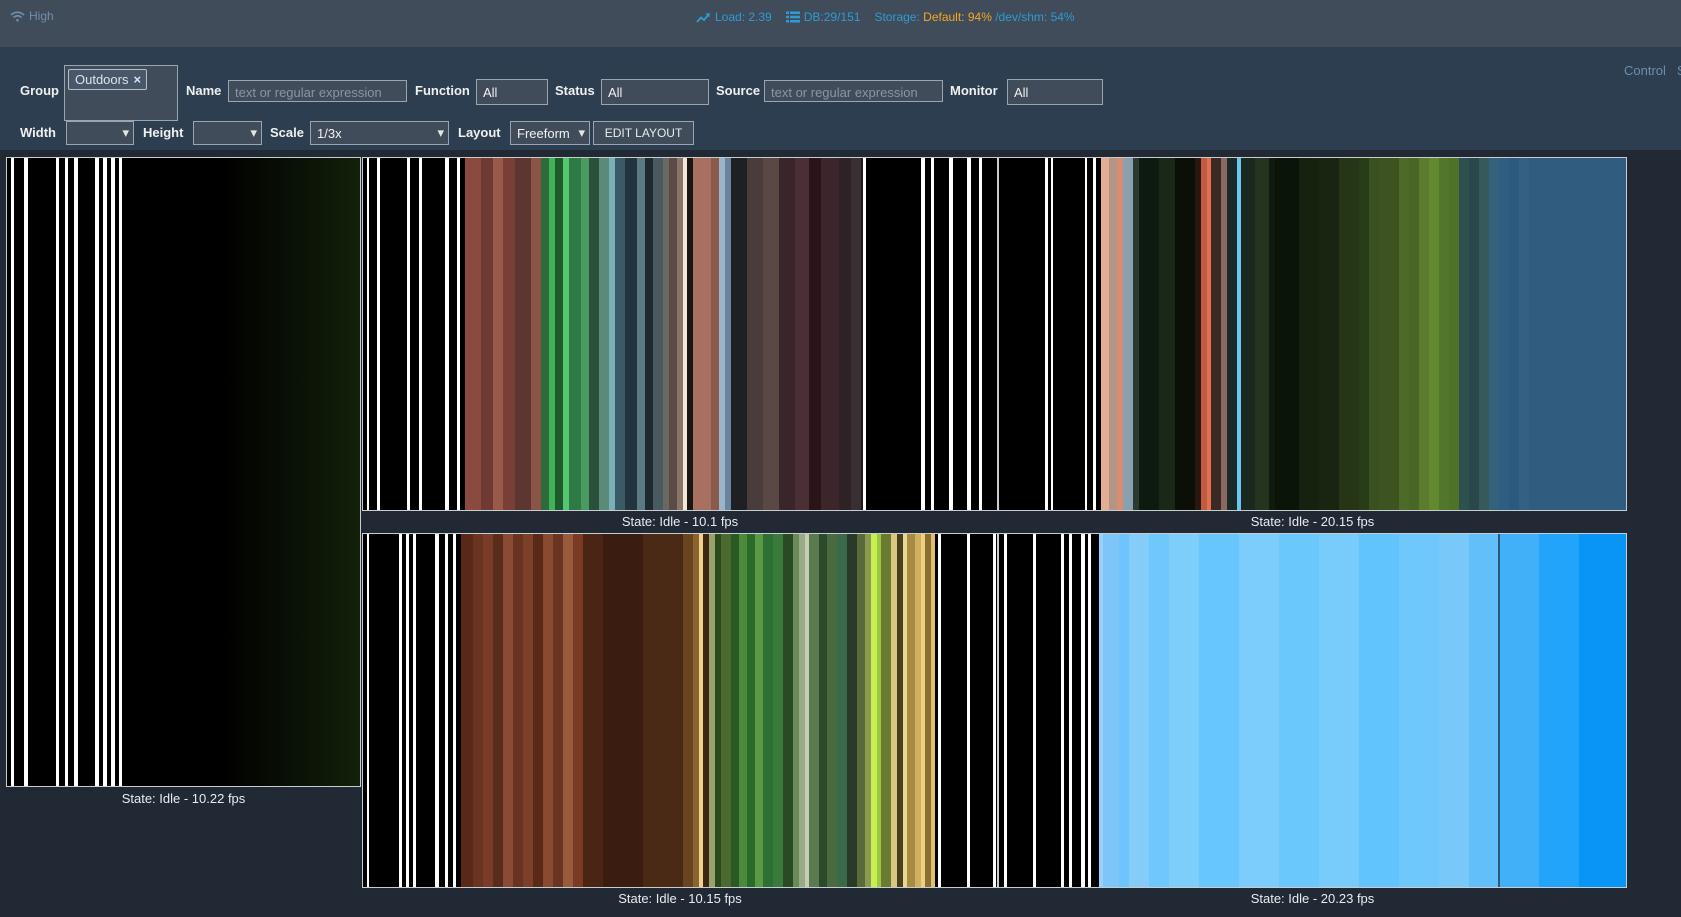 Image resolution: width=1681 pixels, height=917 pixels. What do you see at coordinates (743, 17) in the screenshot?
I see `load-stat: Load: 2.39` at bounding box center [743, 17].